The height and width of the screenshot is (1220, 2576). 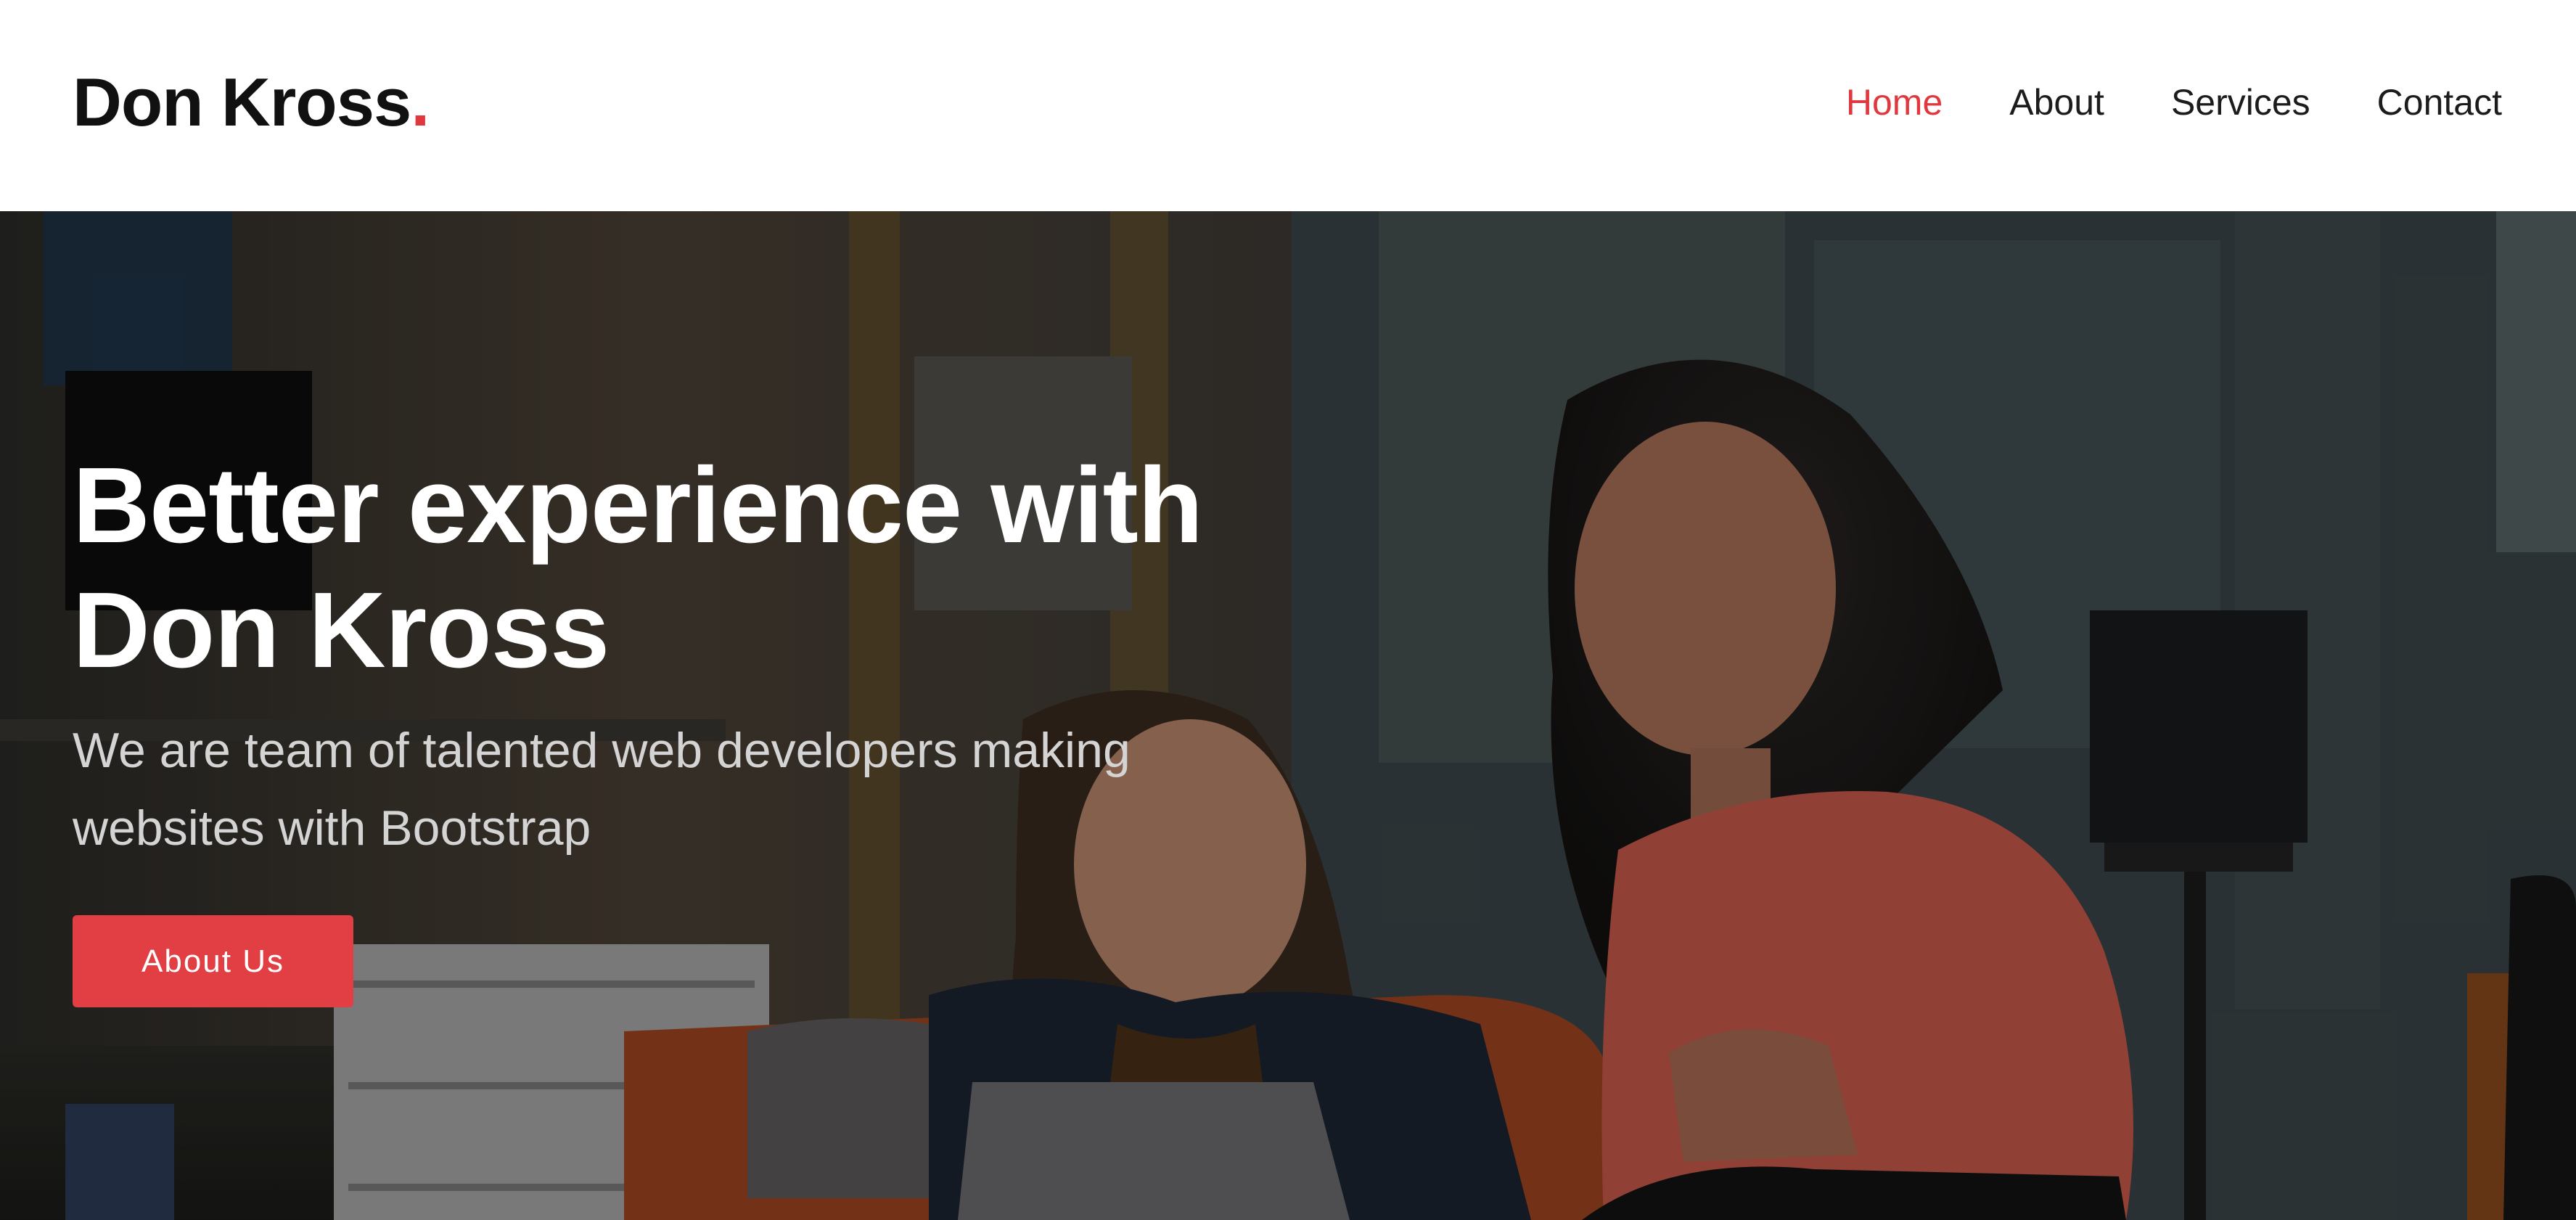 I want to click on nav-link-contact: Contact, so click(x=2439, y=102).